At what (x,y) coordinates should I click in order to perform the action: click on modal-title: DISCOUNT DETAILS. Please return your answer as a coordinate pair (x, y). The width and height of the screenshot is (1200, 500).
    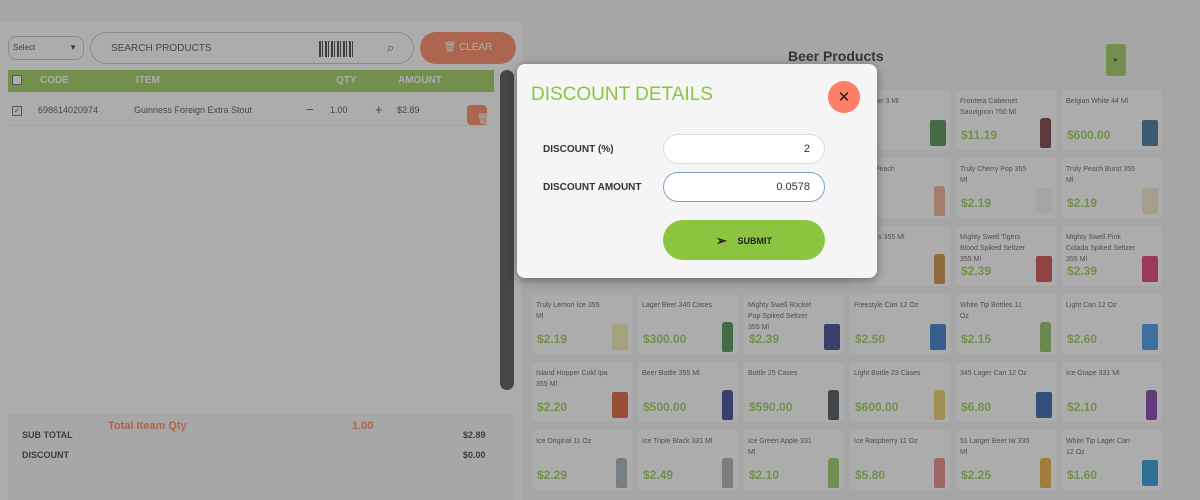
    Looking at the image, I should click on (622, 94).